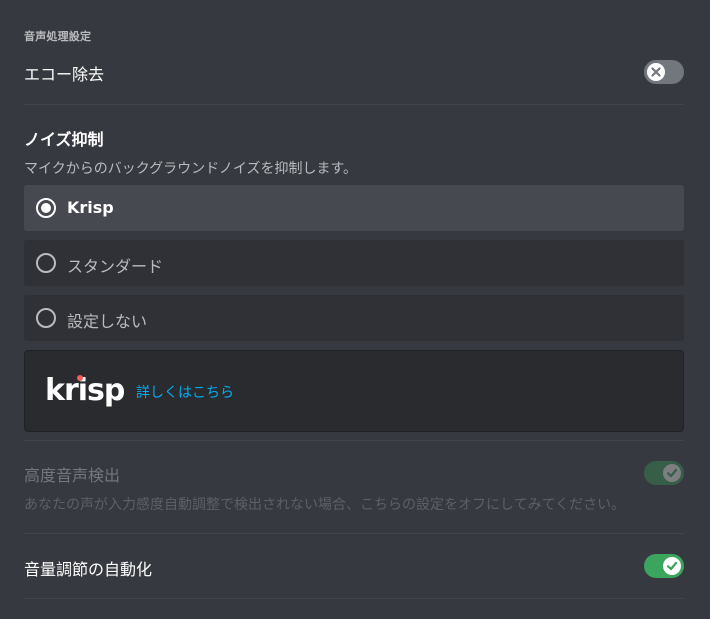 Image resolution: width=710 pixels, height=619 pixels. What do you see at coordinates (354, 391) in the screenshot?
I see `krisp-promo-box: krisp 詳しくはこちら` at bounding box center [354, 391].